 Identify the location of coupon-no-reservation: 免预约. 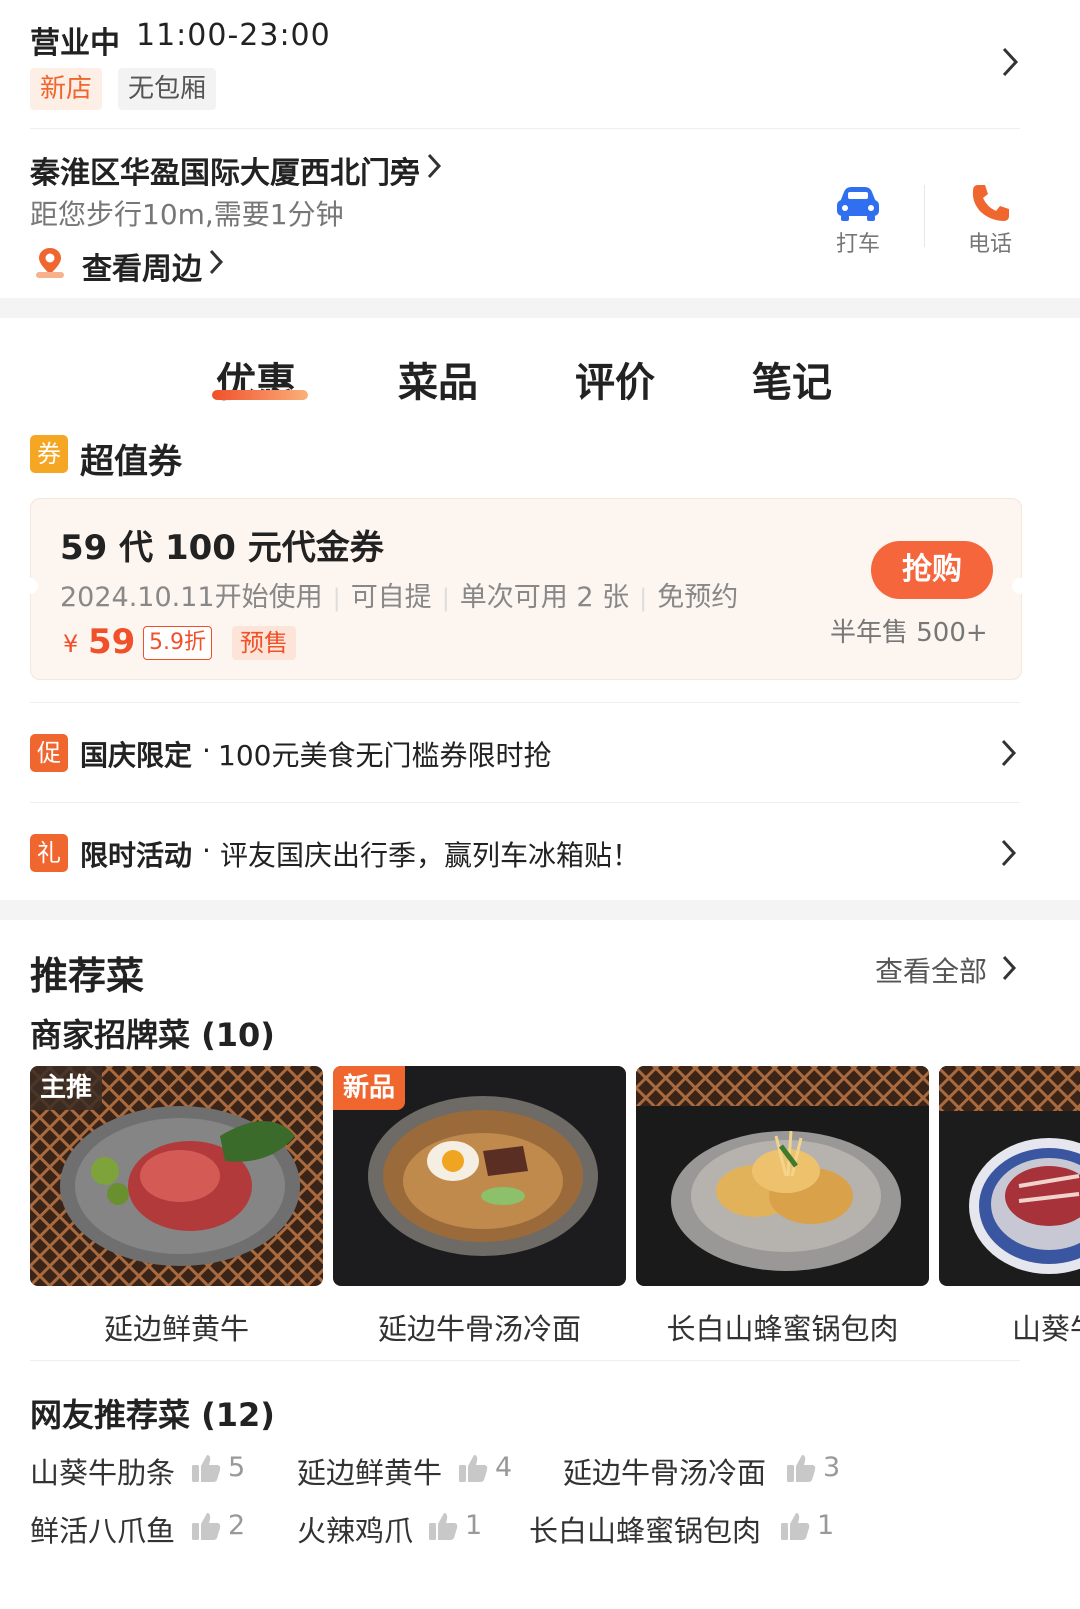
(698, 597).